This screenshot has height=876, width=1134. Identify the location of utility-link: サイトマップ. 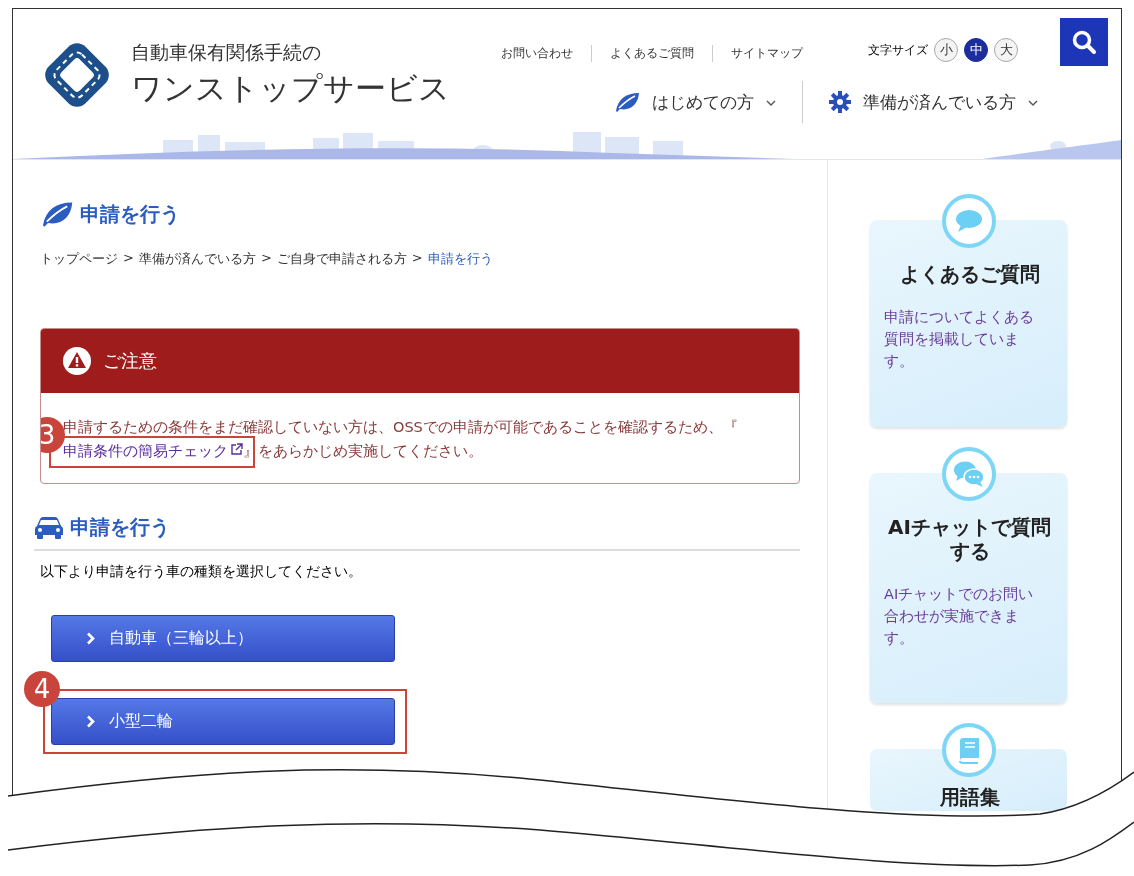
(766, 53).